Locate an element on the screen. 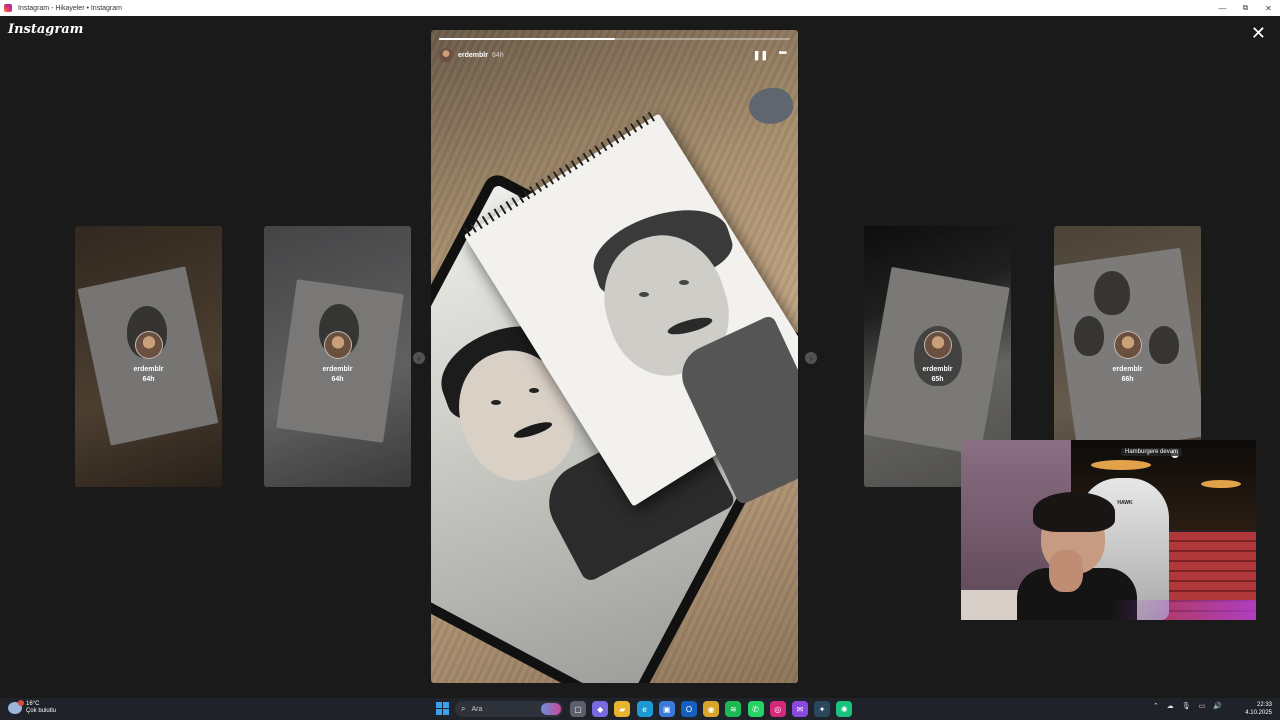 The height and width of the screenshot is (720, 1280). tray-icon-2: 🎙 is located at coordinates (1186, 706).